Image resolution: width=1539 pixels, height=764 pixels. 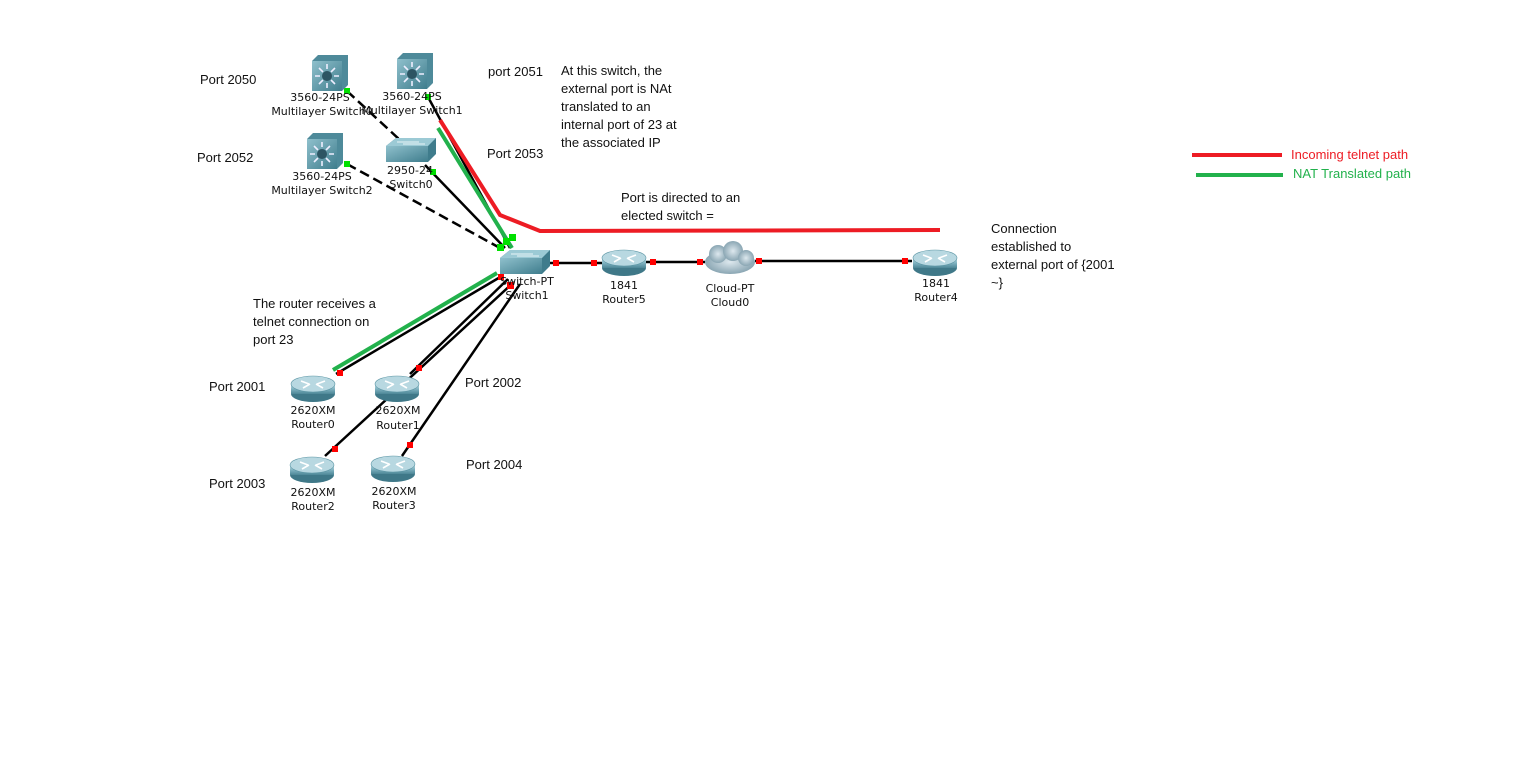 What do you see at coordinates (1024, 228) in the screenshot?
I see `note-line: Connection` at bounding box center [1024, 228].